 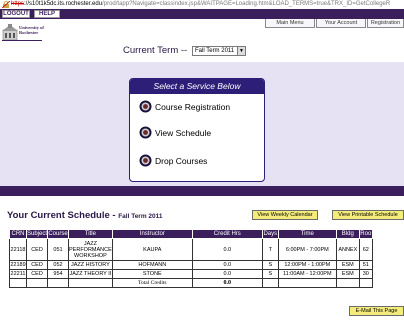 I want to click on help-button: HELP, so click(x=47, y=14).